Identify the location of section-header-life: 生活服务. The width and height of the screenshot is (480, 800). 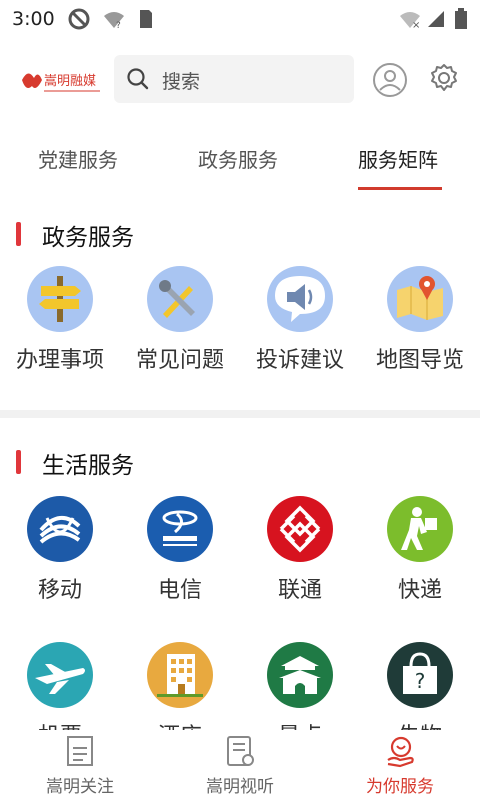
(240, 462).